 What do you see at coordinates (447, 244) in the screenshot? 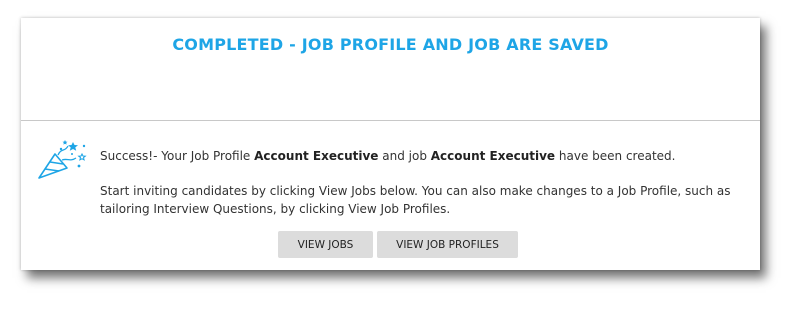
I see `view-job-profiles-button: VIEW JOB PROFILES` at bounding box center [447, 244].